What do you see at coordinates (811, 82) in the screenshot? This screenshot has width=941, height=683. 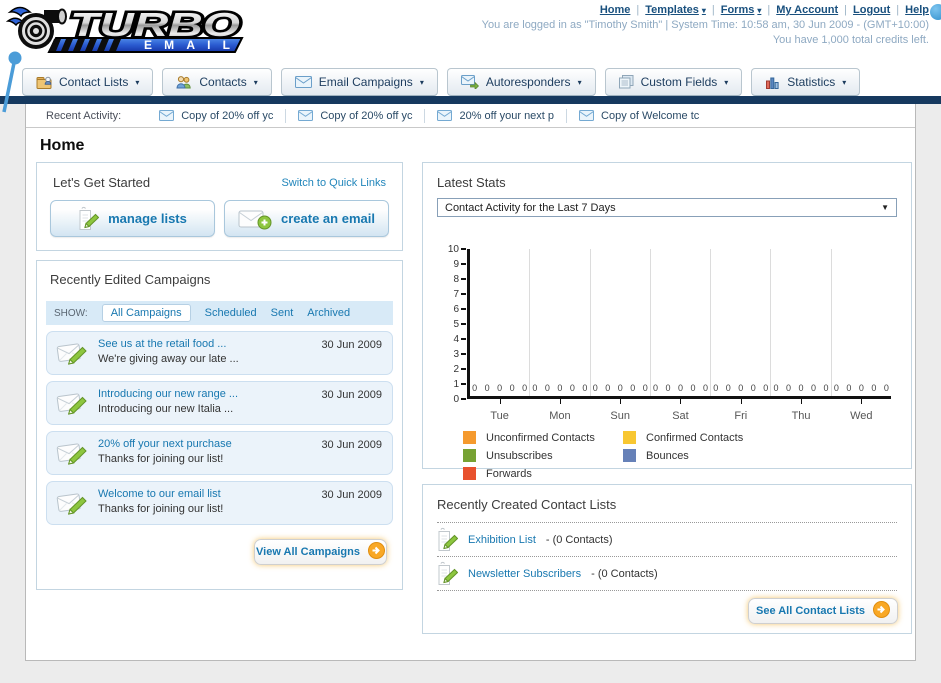 I see `tab-label: Statistics` at bounding box center [811, 82].